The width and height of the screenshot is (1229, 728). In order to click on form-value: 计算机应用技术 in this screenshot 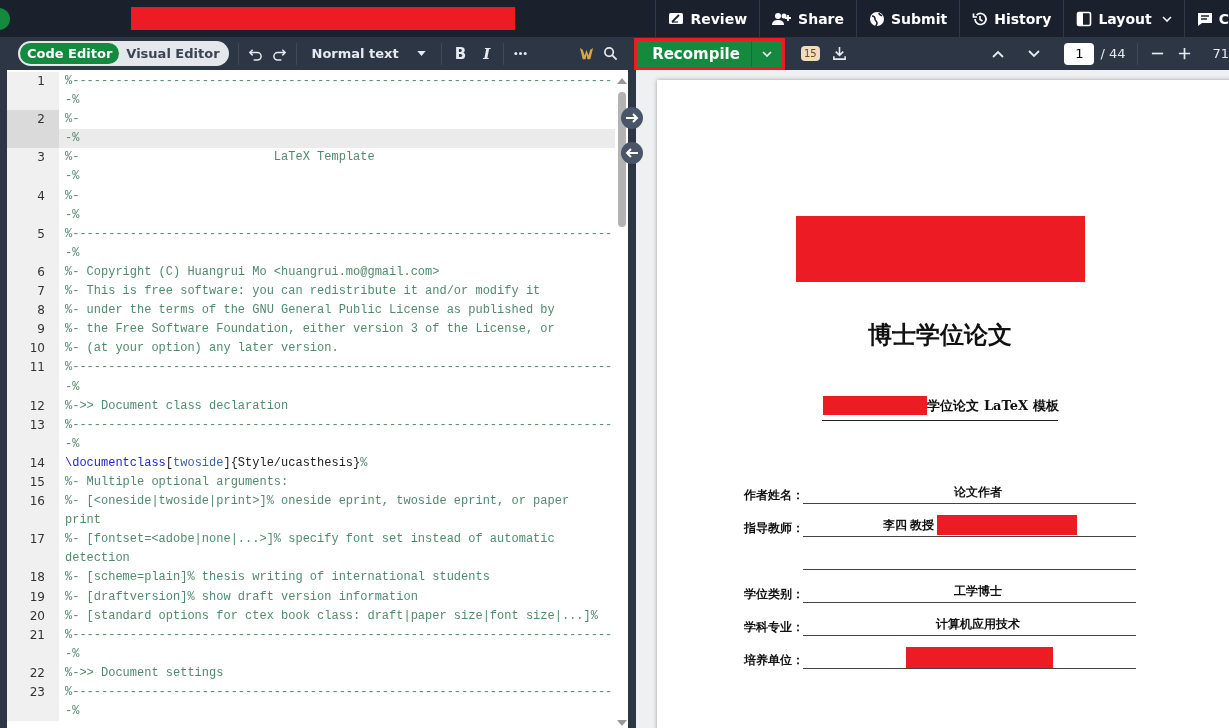, I will do `click(978, 624)`.